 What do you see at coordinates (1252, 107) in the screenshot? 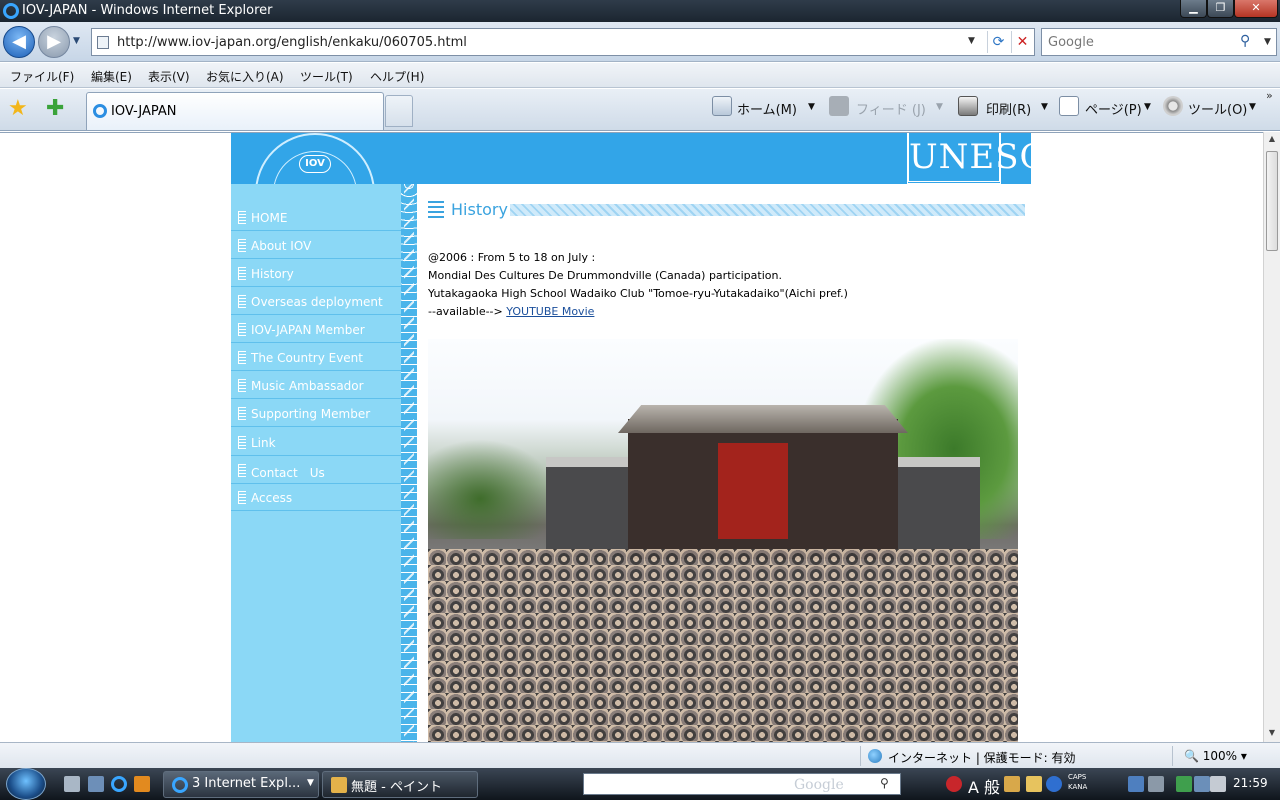
I see `tools-dropdown-icon: ▼` at bounding box center [1252, 107].